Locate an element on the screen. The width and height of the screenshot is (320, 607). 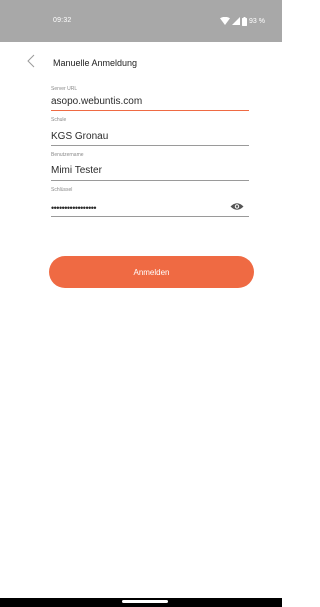
server-url-input is located at coordinates (150, 101).